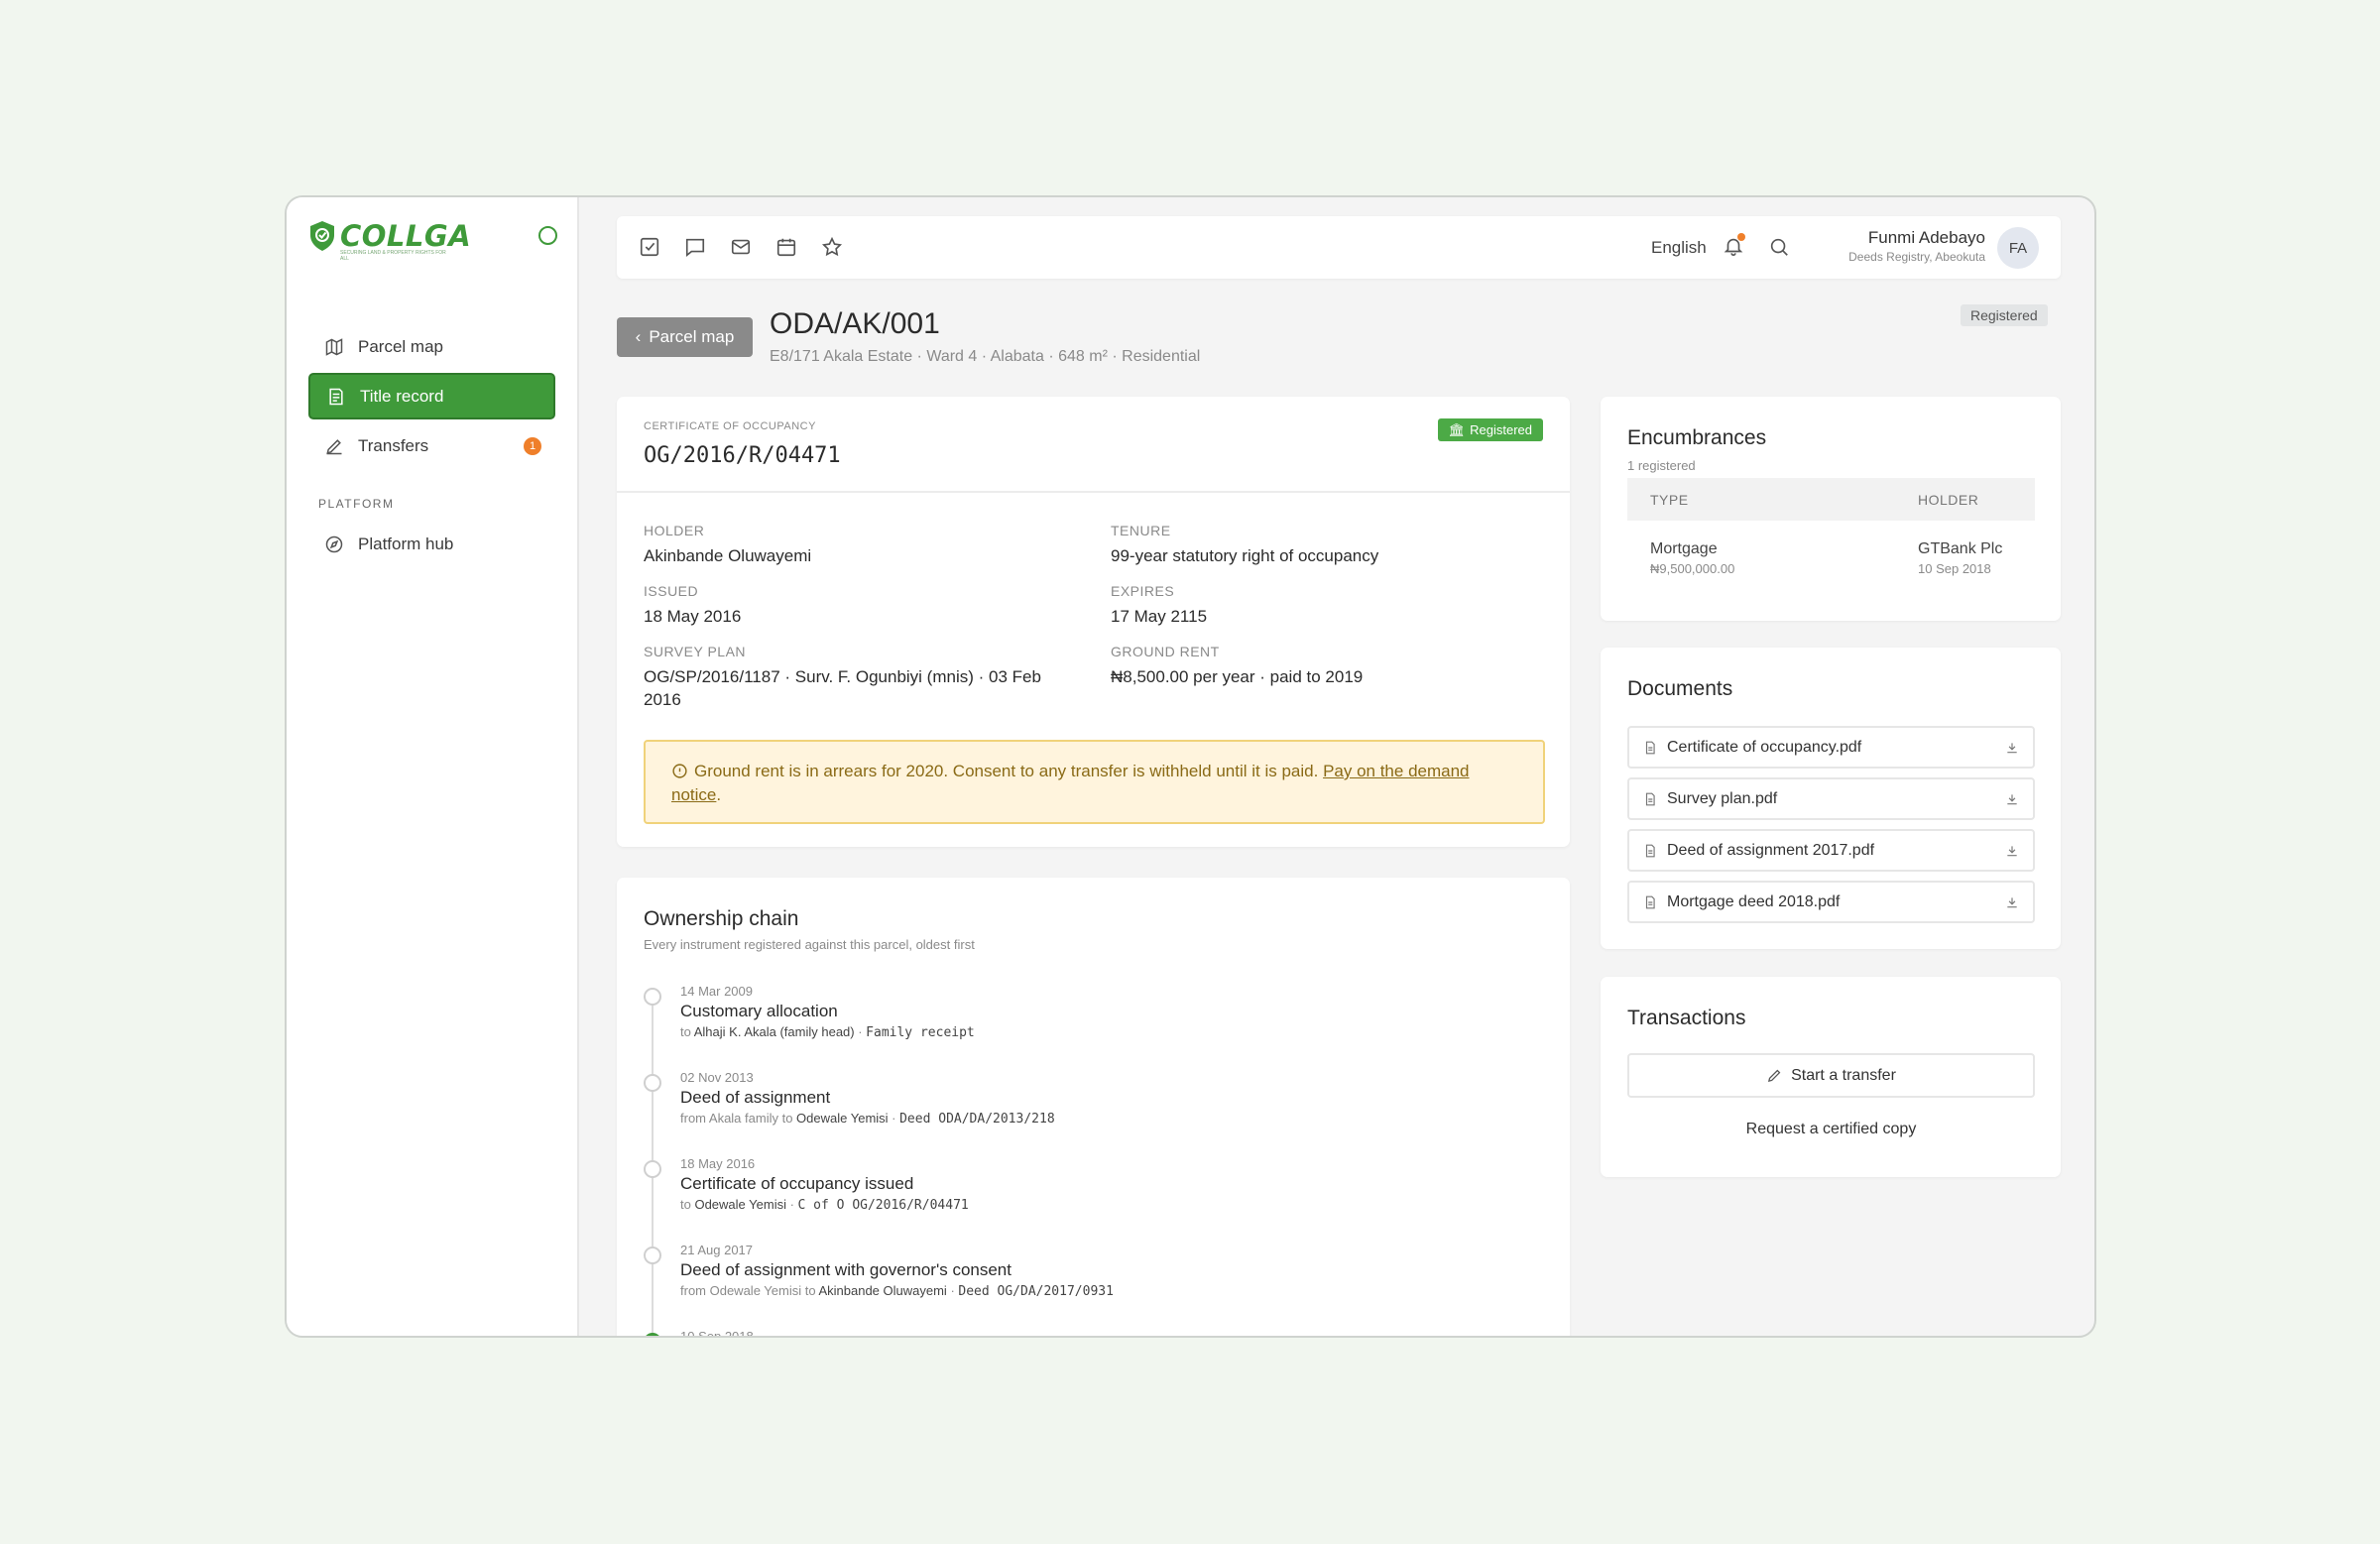 This screenshot has width=2380, height=1544. What do you see at coordinates (832, 247) in the screenshot?
I see `star-icon` at bounding box center [832, 247].